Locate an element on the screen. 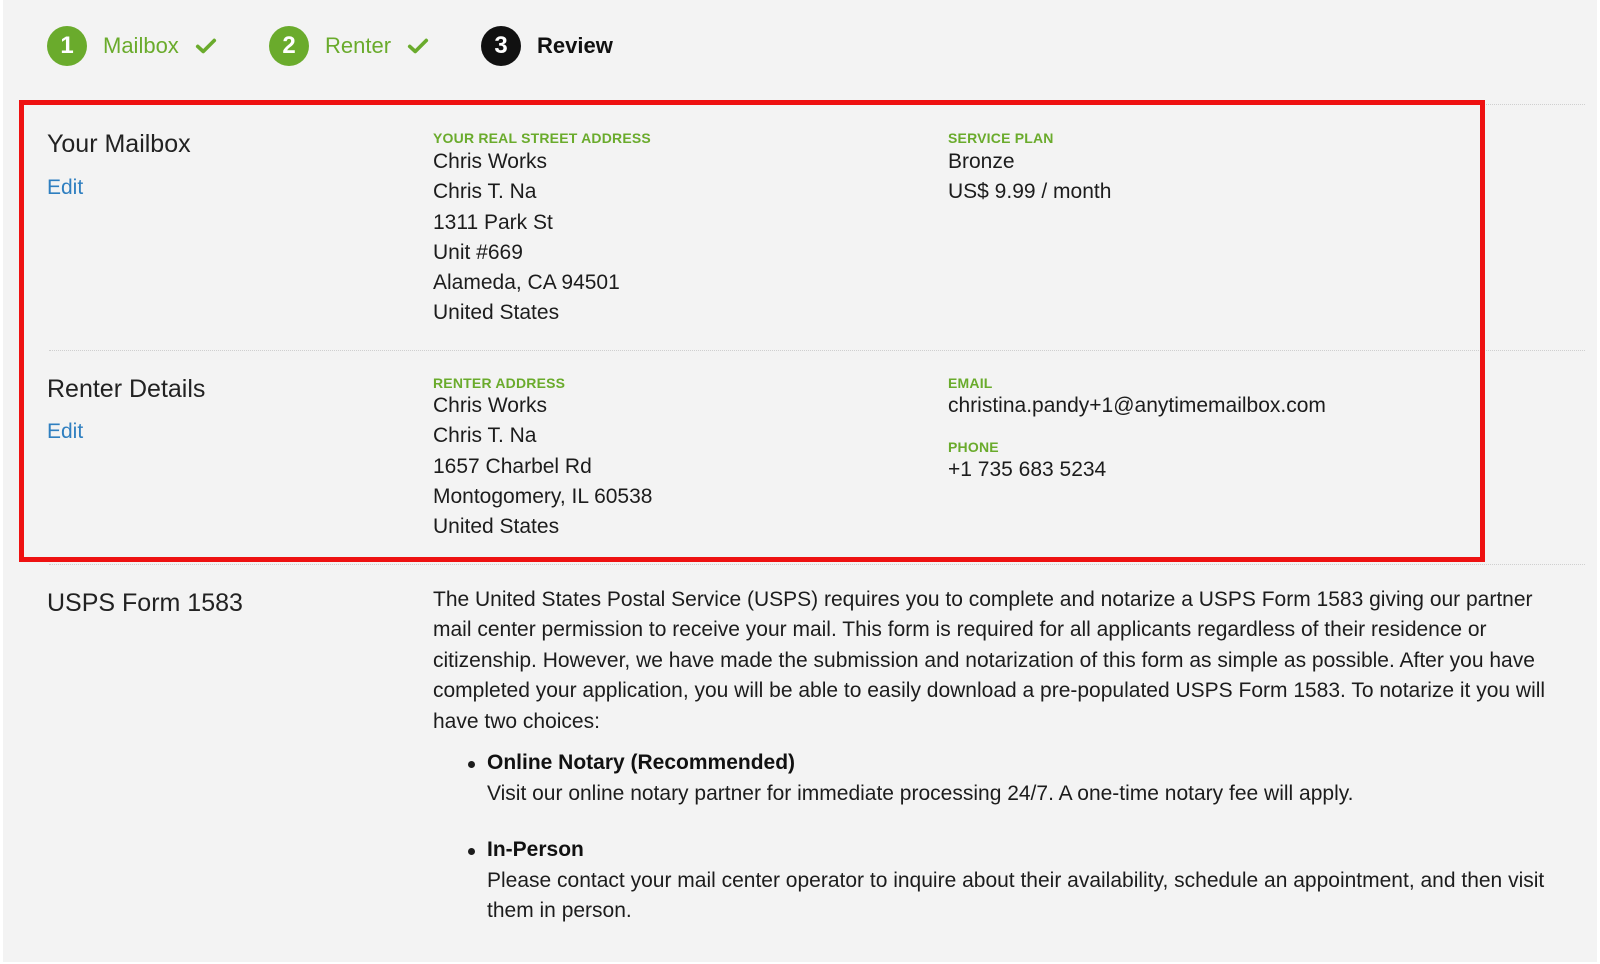 The height and width of the screenshot is (964, 1600). phone-label: PHONE is located at coordinates (973, 447).